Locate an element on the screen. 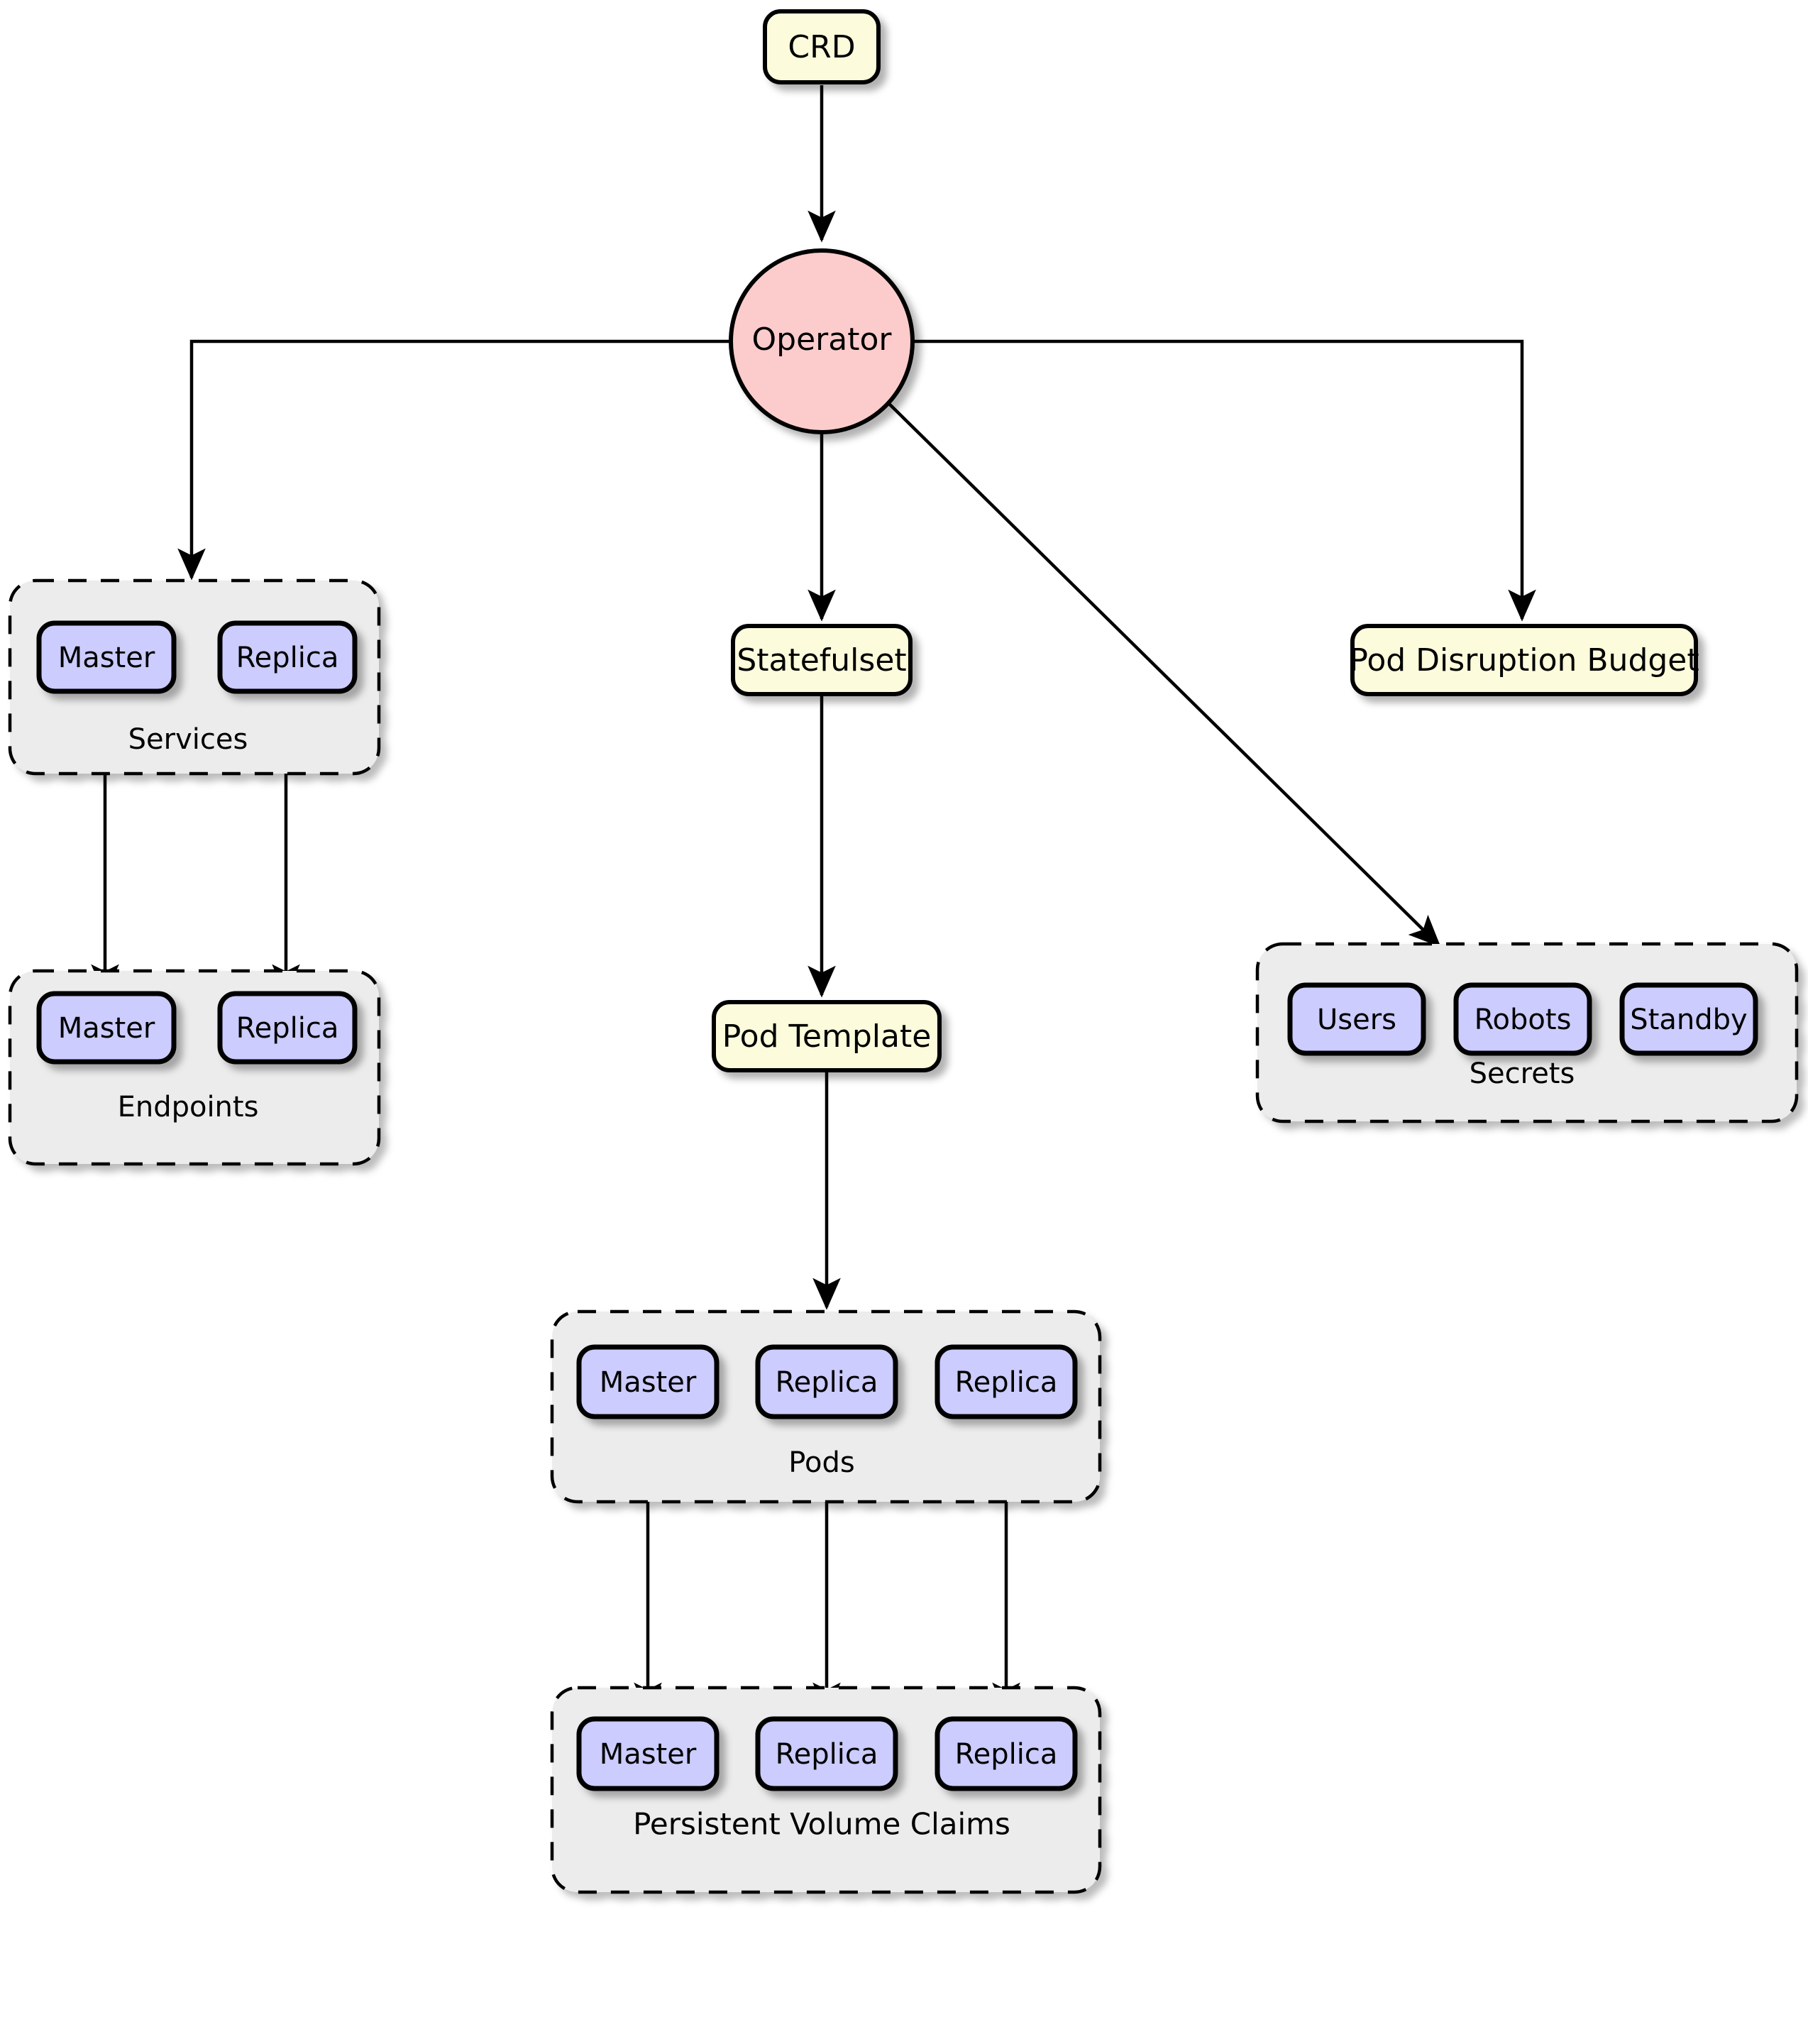  node-endpoint-master-label: Master is located at coordinates (106, 1028).